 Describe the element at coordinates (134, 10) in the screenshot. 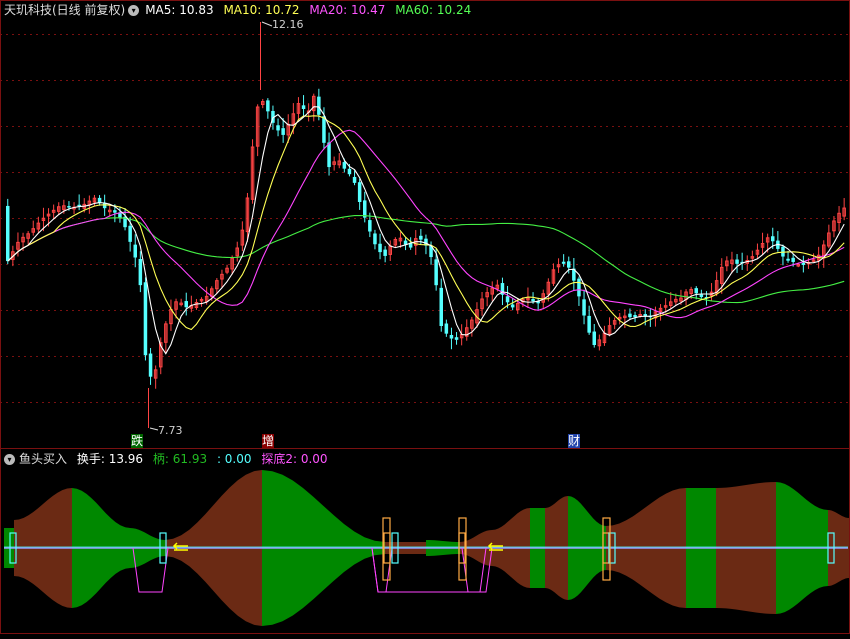

I see `expand-menu-icon: ▾` at that location.